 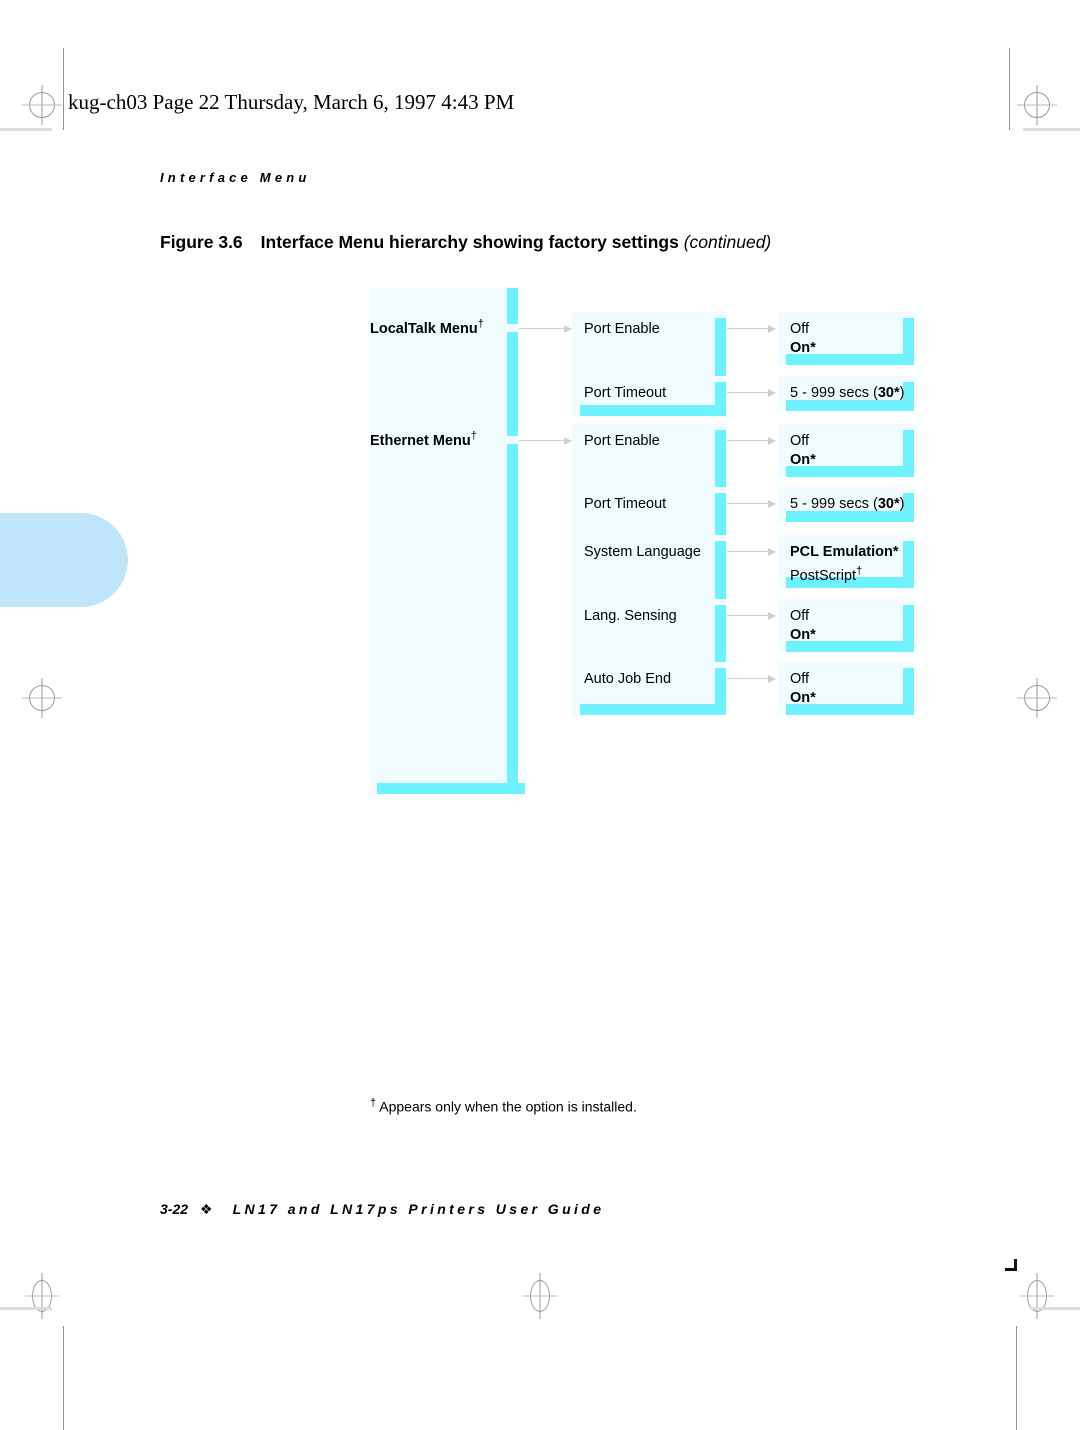 I want to click on value-node-port-timeout-localtalk: 5 - 999 secs (30*), so click(x=846, y=393).